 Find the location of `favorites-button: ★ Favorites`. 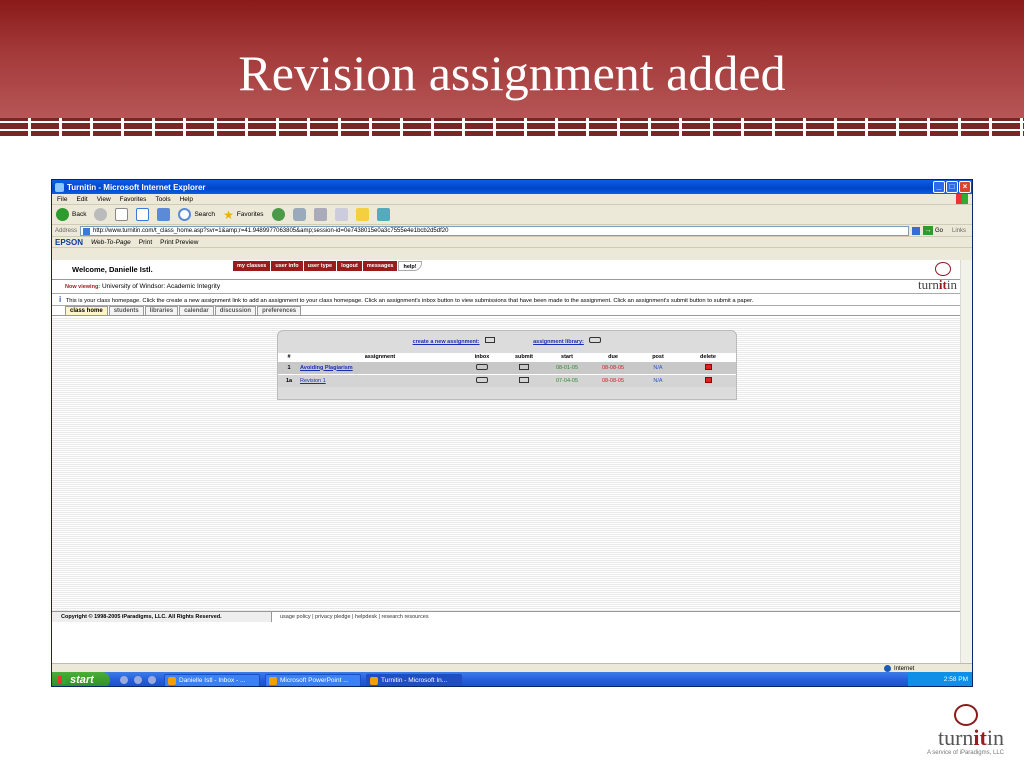

favorites-button: ★ Favorites is located at coordinates (243, 215).